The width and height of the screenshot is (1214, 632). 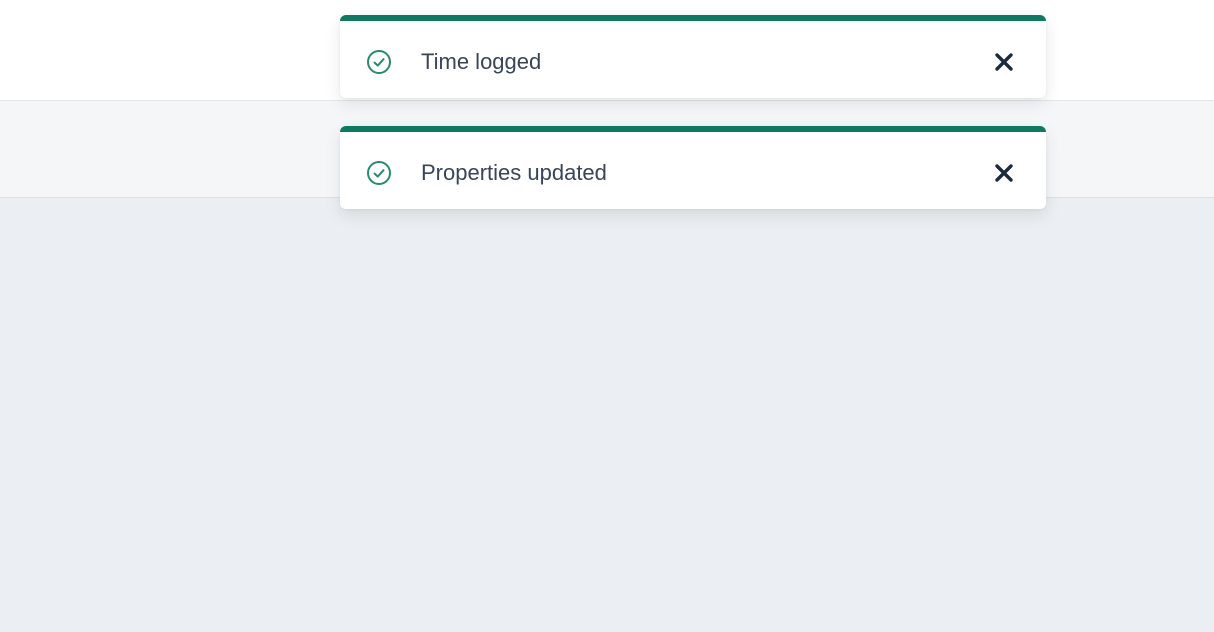 What do you see at coordinates (514, 172) in the screenshot?
I see `toast-message: Properties updated` at bounding box center [514, 172].